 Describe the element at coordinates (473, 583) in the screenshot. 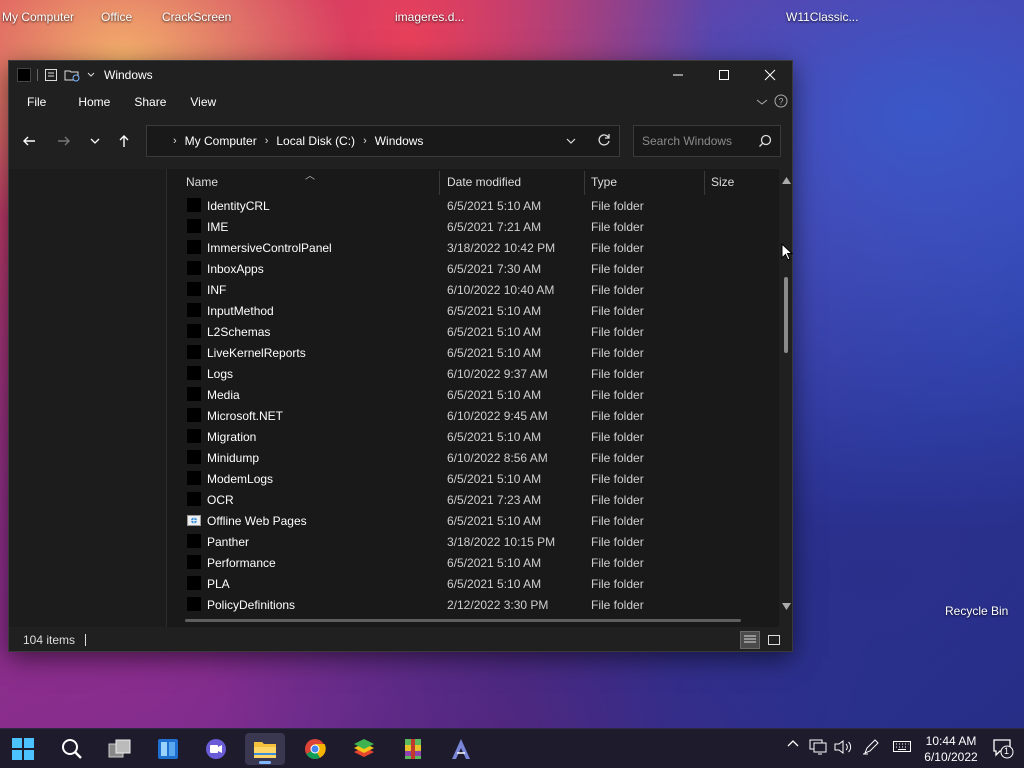

I see `table-row: PLA 6/5/2021 5:10 AM File folder` at that location.